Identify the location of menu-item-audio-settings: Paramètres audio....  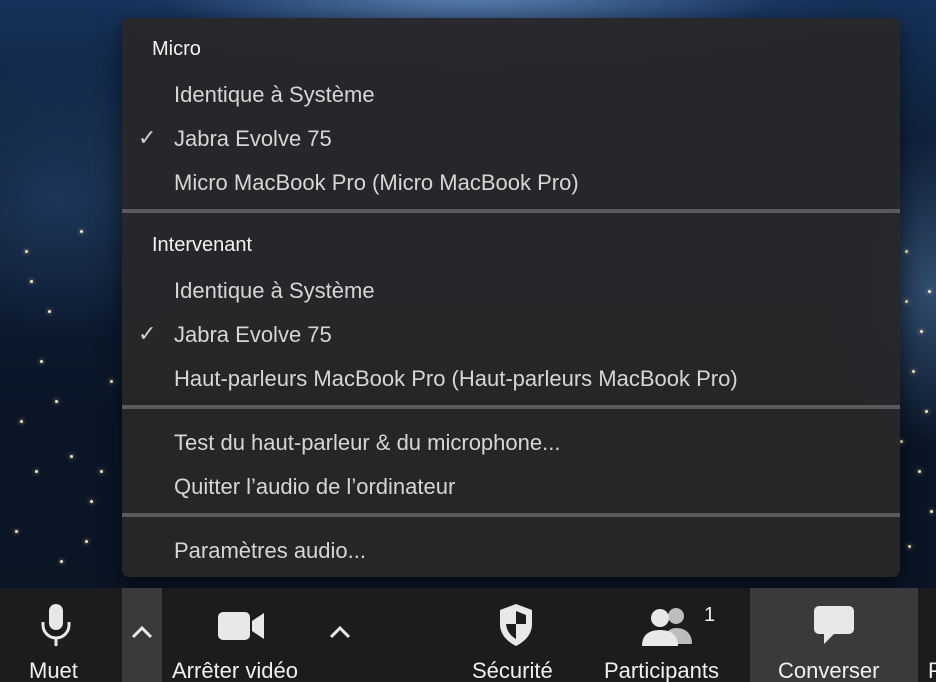
(511, 551).